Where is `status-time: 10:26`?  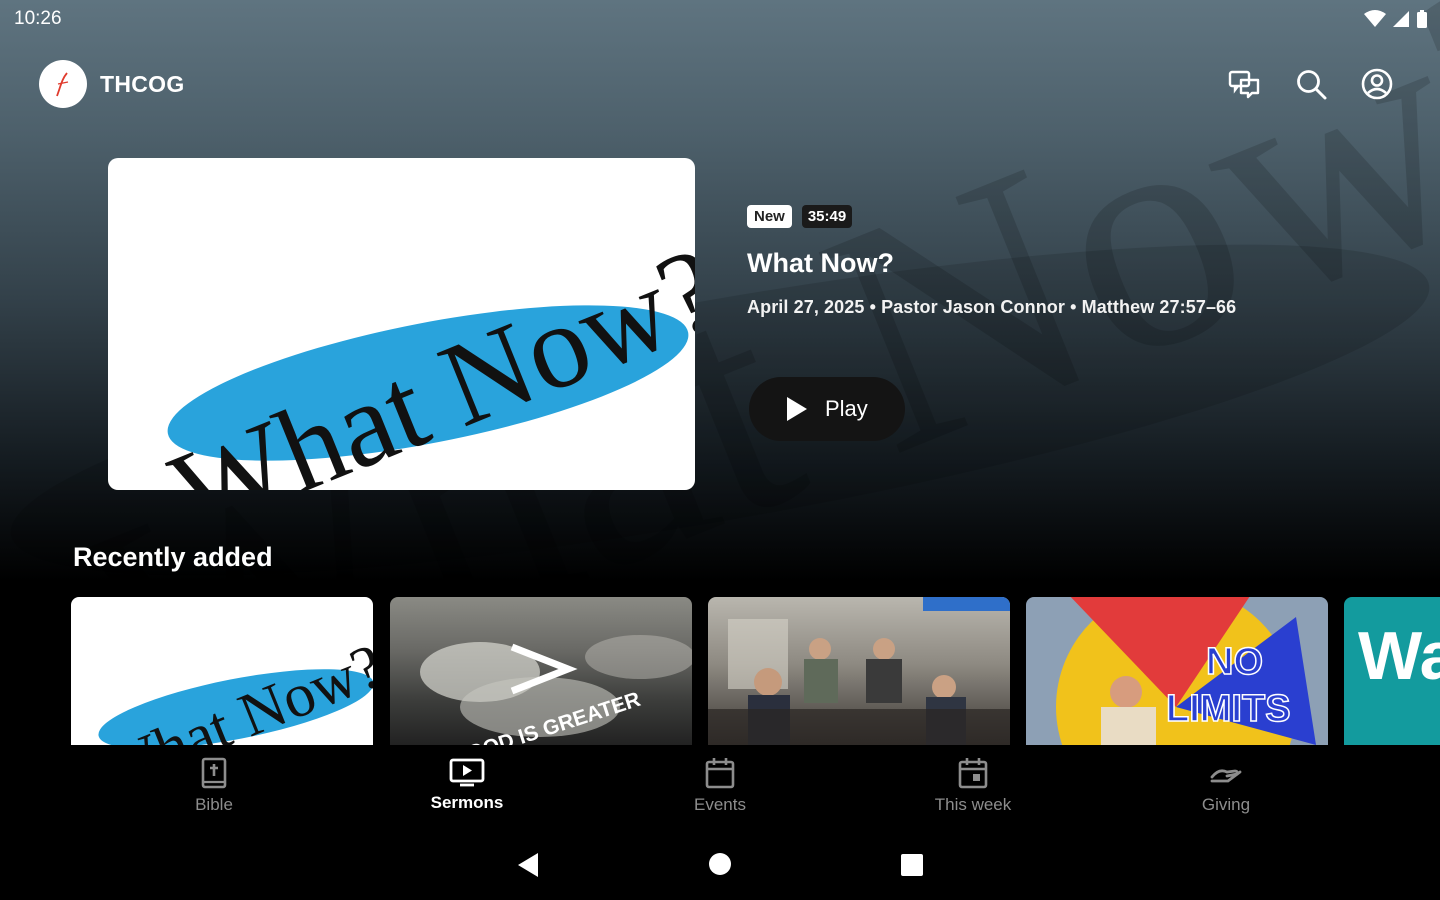
status-time: 10:26 is located at coordinates (38, 18).